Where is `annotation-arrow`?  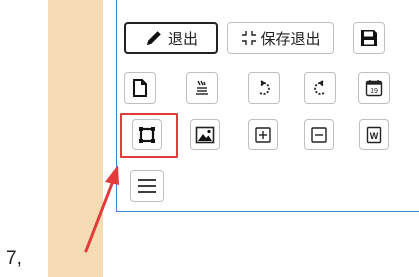 annotation-arrow is located at coordinates (101, 209).